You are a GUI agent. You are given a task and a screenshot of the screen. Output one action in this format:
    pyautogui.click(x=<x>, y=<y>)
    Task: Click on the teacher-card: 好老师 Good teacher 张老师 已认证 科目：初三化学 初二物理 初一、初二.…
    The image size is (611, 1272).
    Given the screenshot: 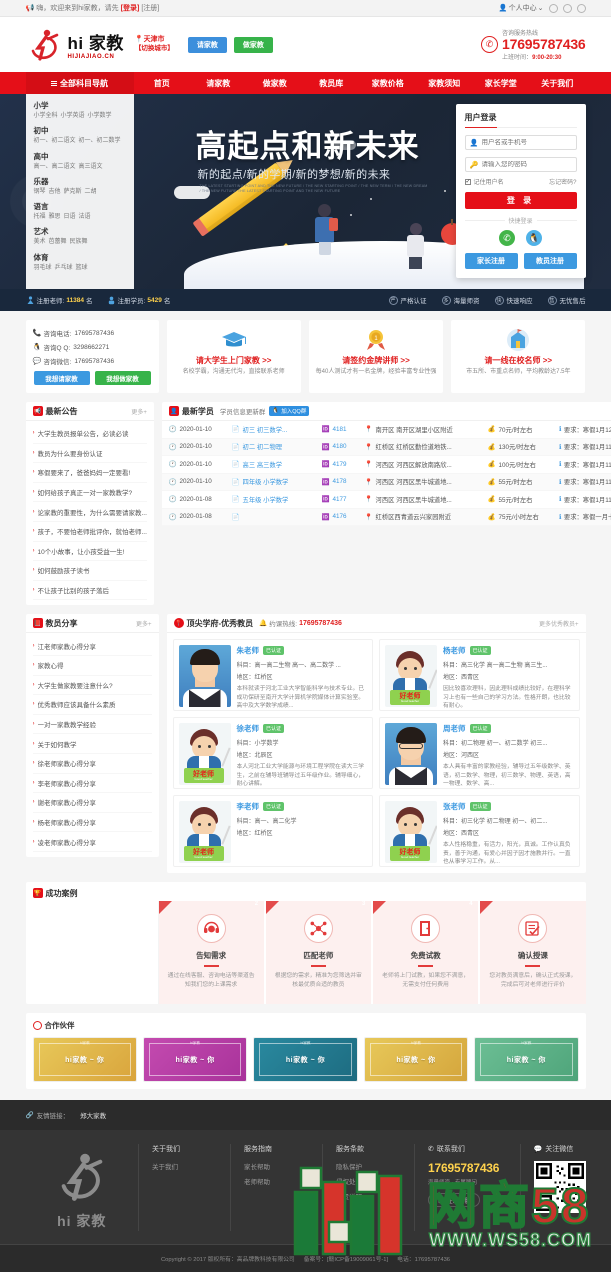 What is the action you would take?
    pyautogui.click(x=479, y=831)
    